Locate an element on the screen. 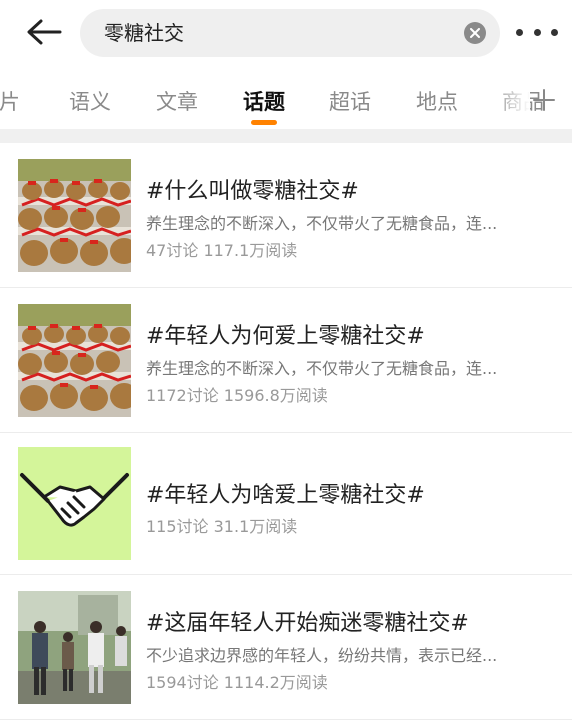 The width and height of the screenshot is (572, 726). more-icon is located at coordinates (519, 32).